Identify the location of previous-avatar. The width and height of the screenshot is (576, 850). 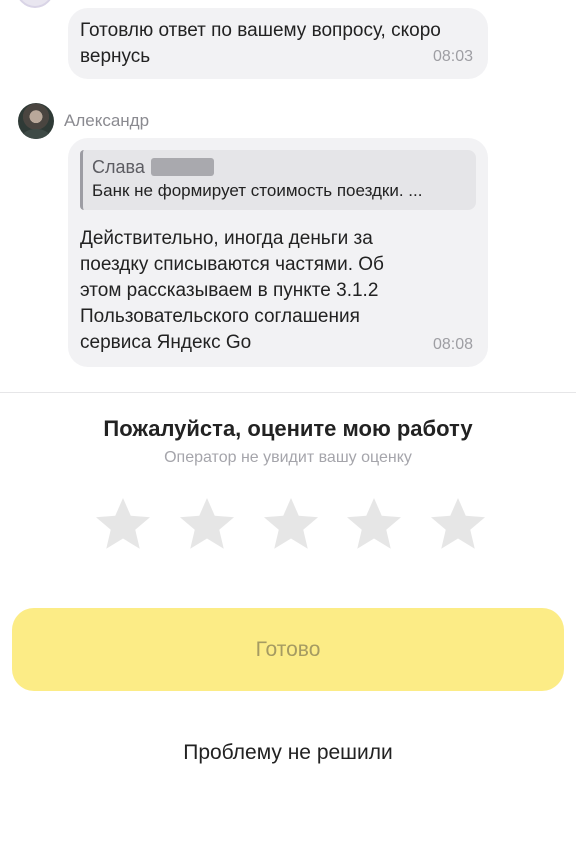
(35, 4).